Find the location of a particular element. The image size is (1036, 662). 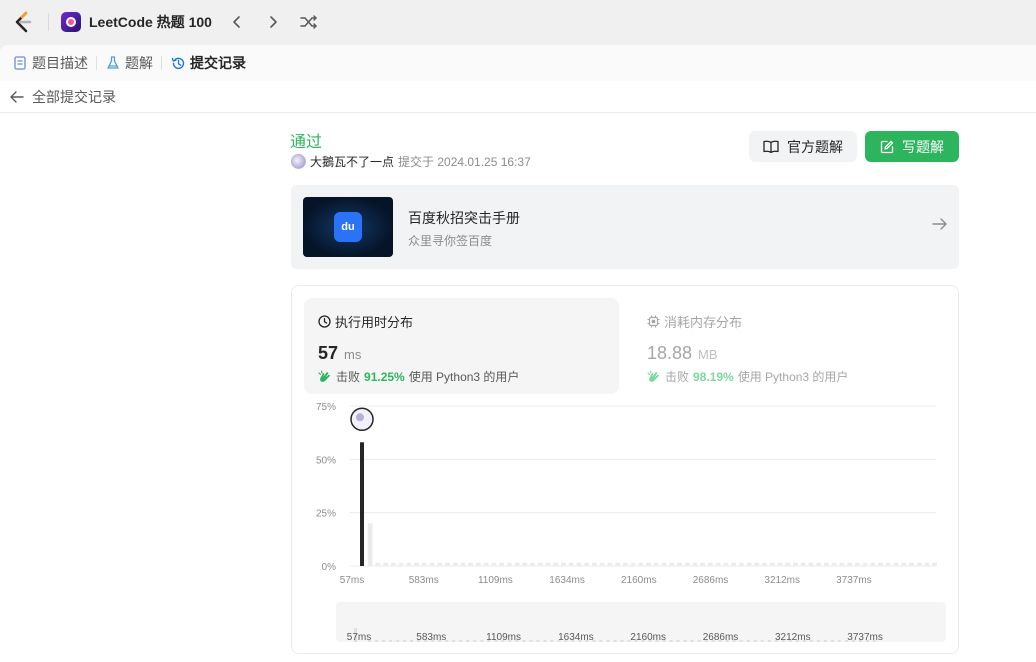

prev-problem-button is located at coordinates (237, 22).